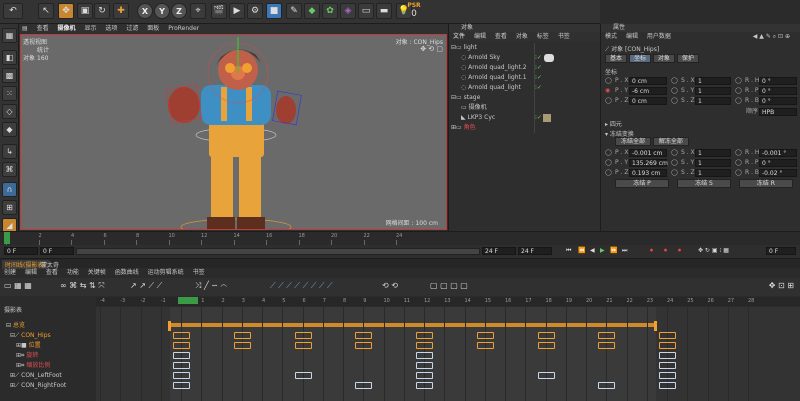 The height and width of the screenshot is (401, 800). What do you see at coordinates (255, 11) in the screenshot?
I see `render-settings-icon: ⚙` at bounding box center [255, 11].